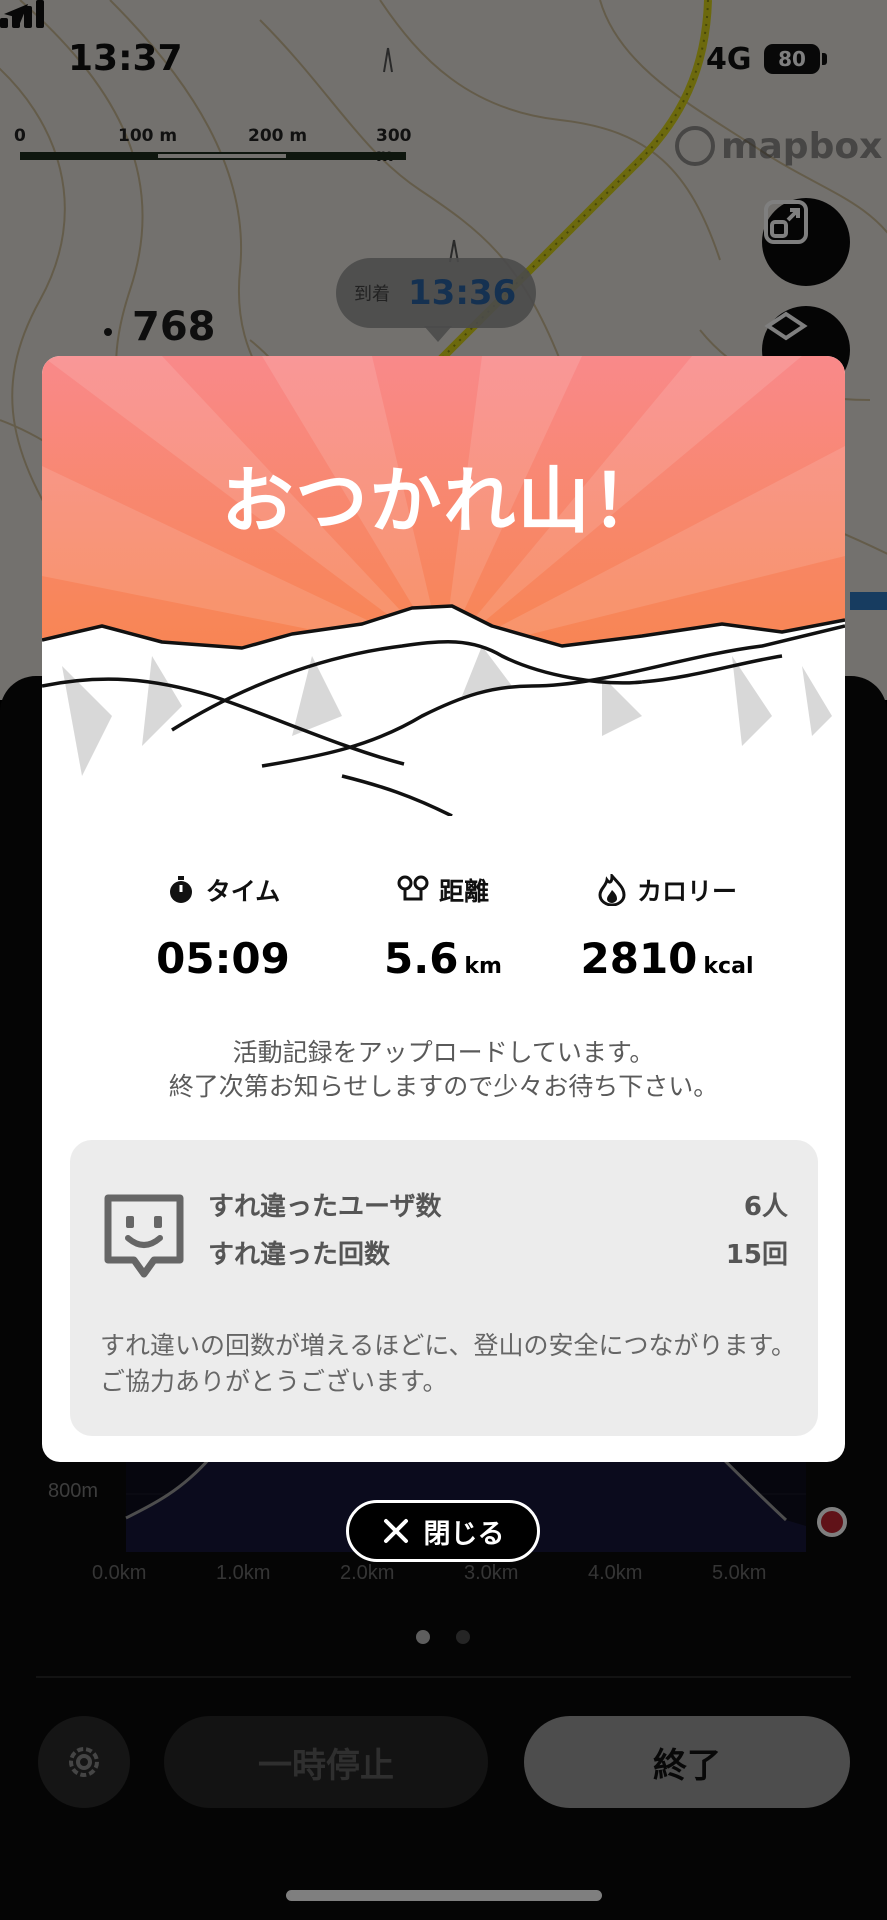  What do you see at coordinates (728, 966) in the screenshot?
I see `stat-unit: kcal` at bounding box center [728, 966].